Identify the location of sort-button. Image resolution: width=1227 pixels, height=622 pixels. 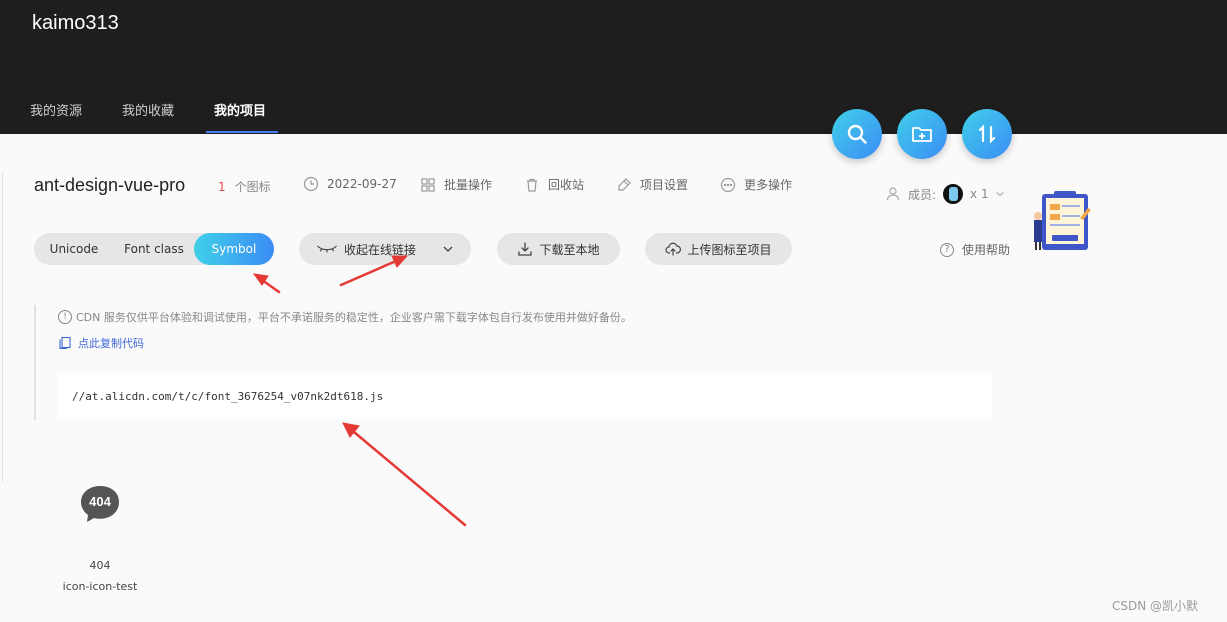
(987, 134).